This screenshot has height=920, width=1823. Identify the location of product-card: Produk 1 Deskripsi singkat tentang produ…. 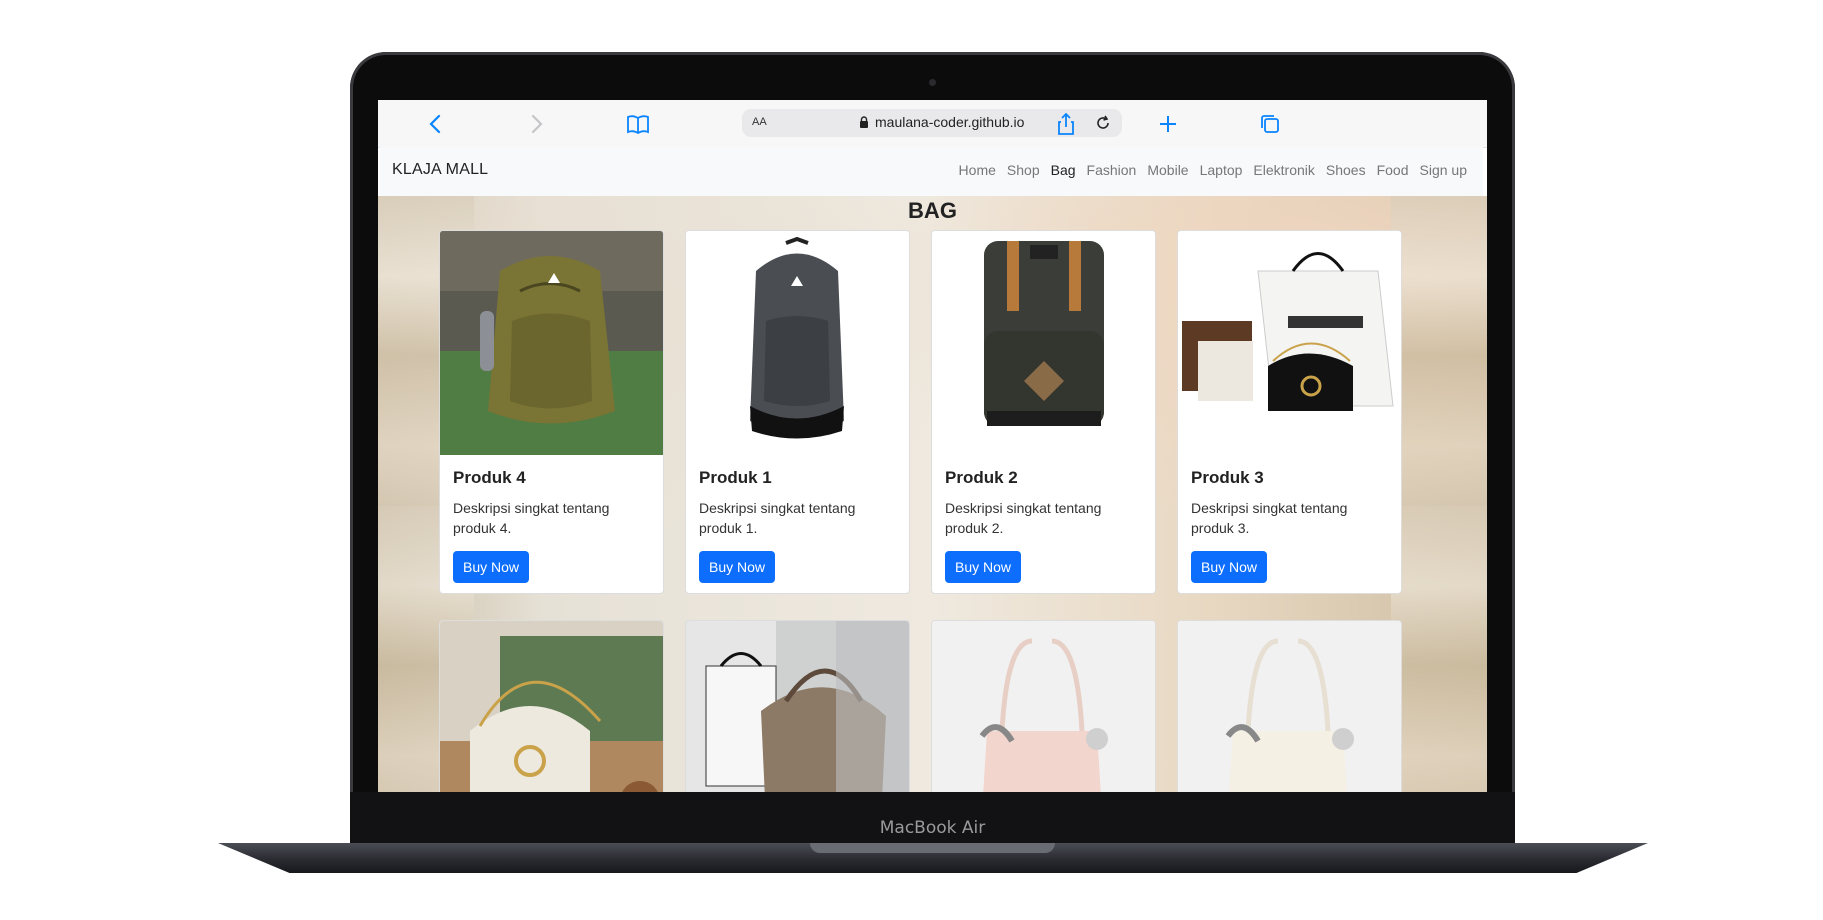
(797, 412).